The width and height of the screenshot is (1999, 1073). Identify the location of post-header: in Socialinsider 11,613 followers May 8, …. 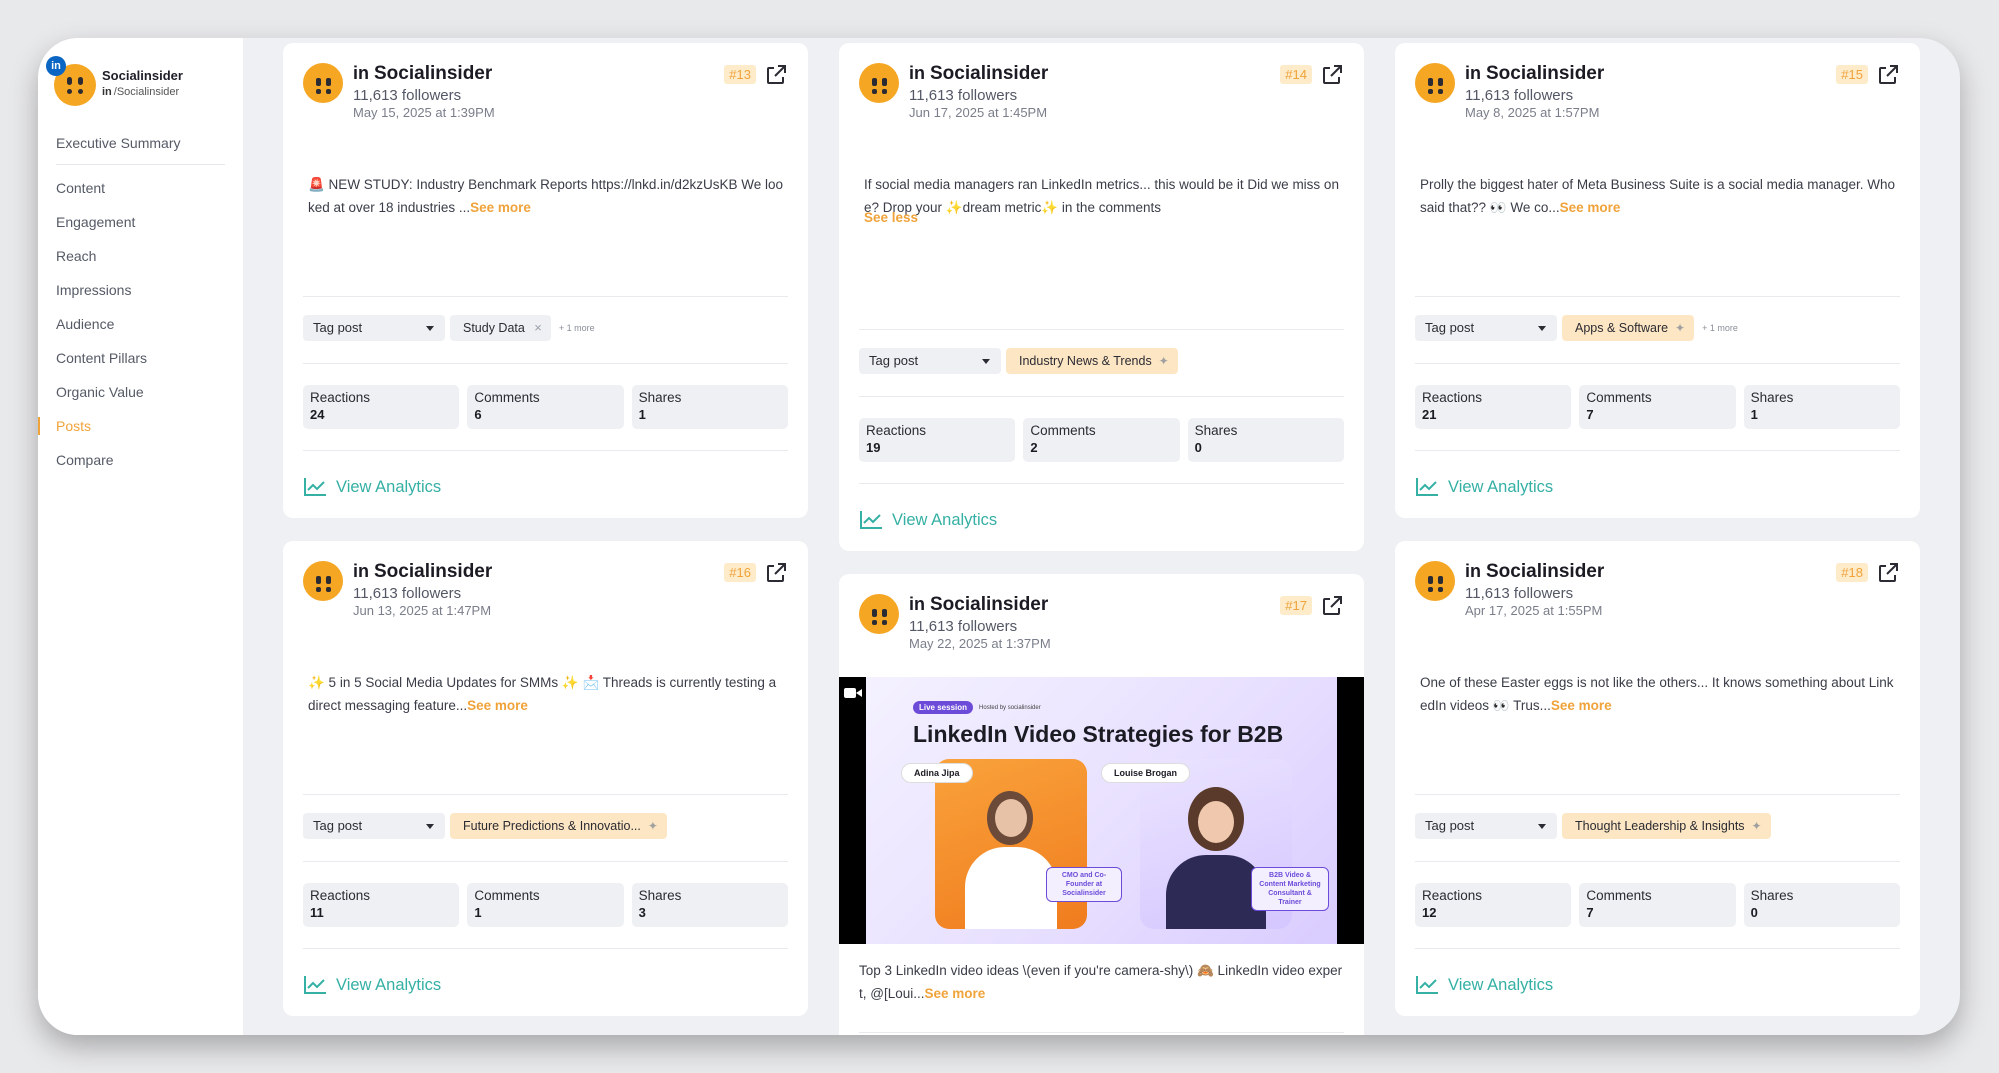
(1534, 91).